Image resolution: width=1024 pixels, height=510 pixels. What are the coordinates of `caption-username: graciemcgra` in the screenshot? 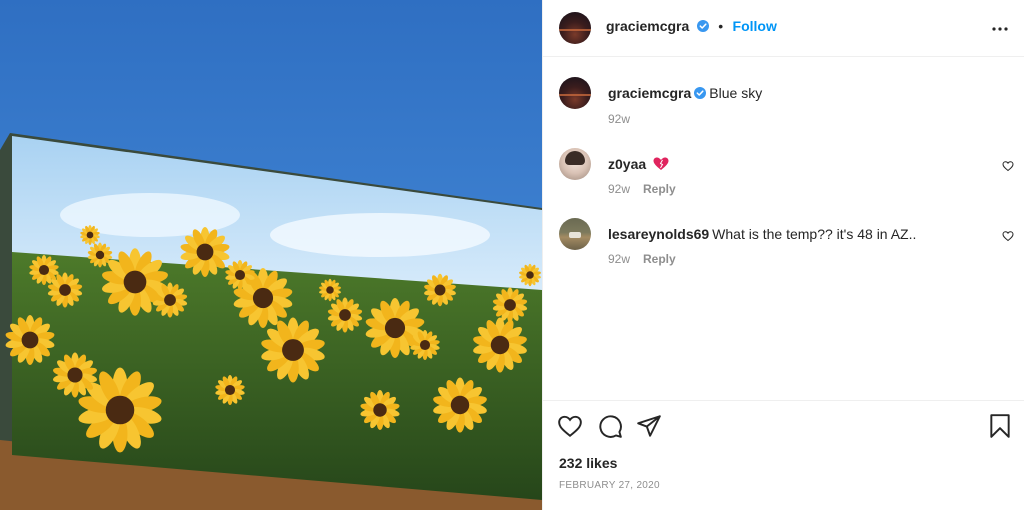 It's located at (649, 93).